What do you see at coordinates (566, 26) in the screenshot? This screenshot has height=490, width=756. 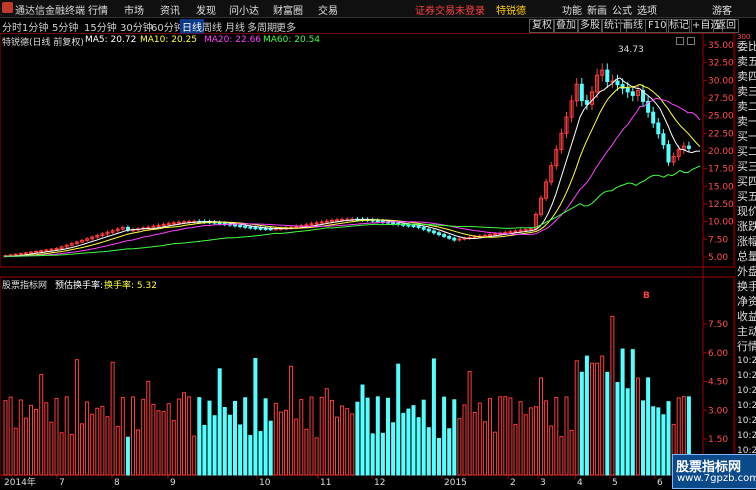 I see `overlay-button: 叠加` at bounding box center [566, 26].